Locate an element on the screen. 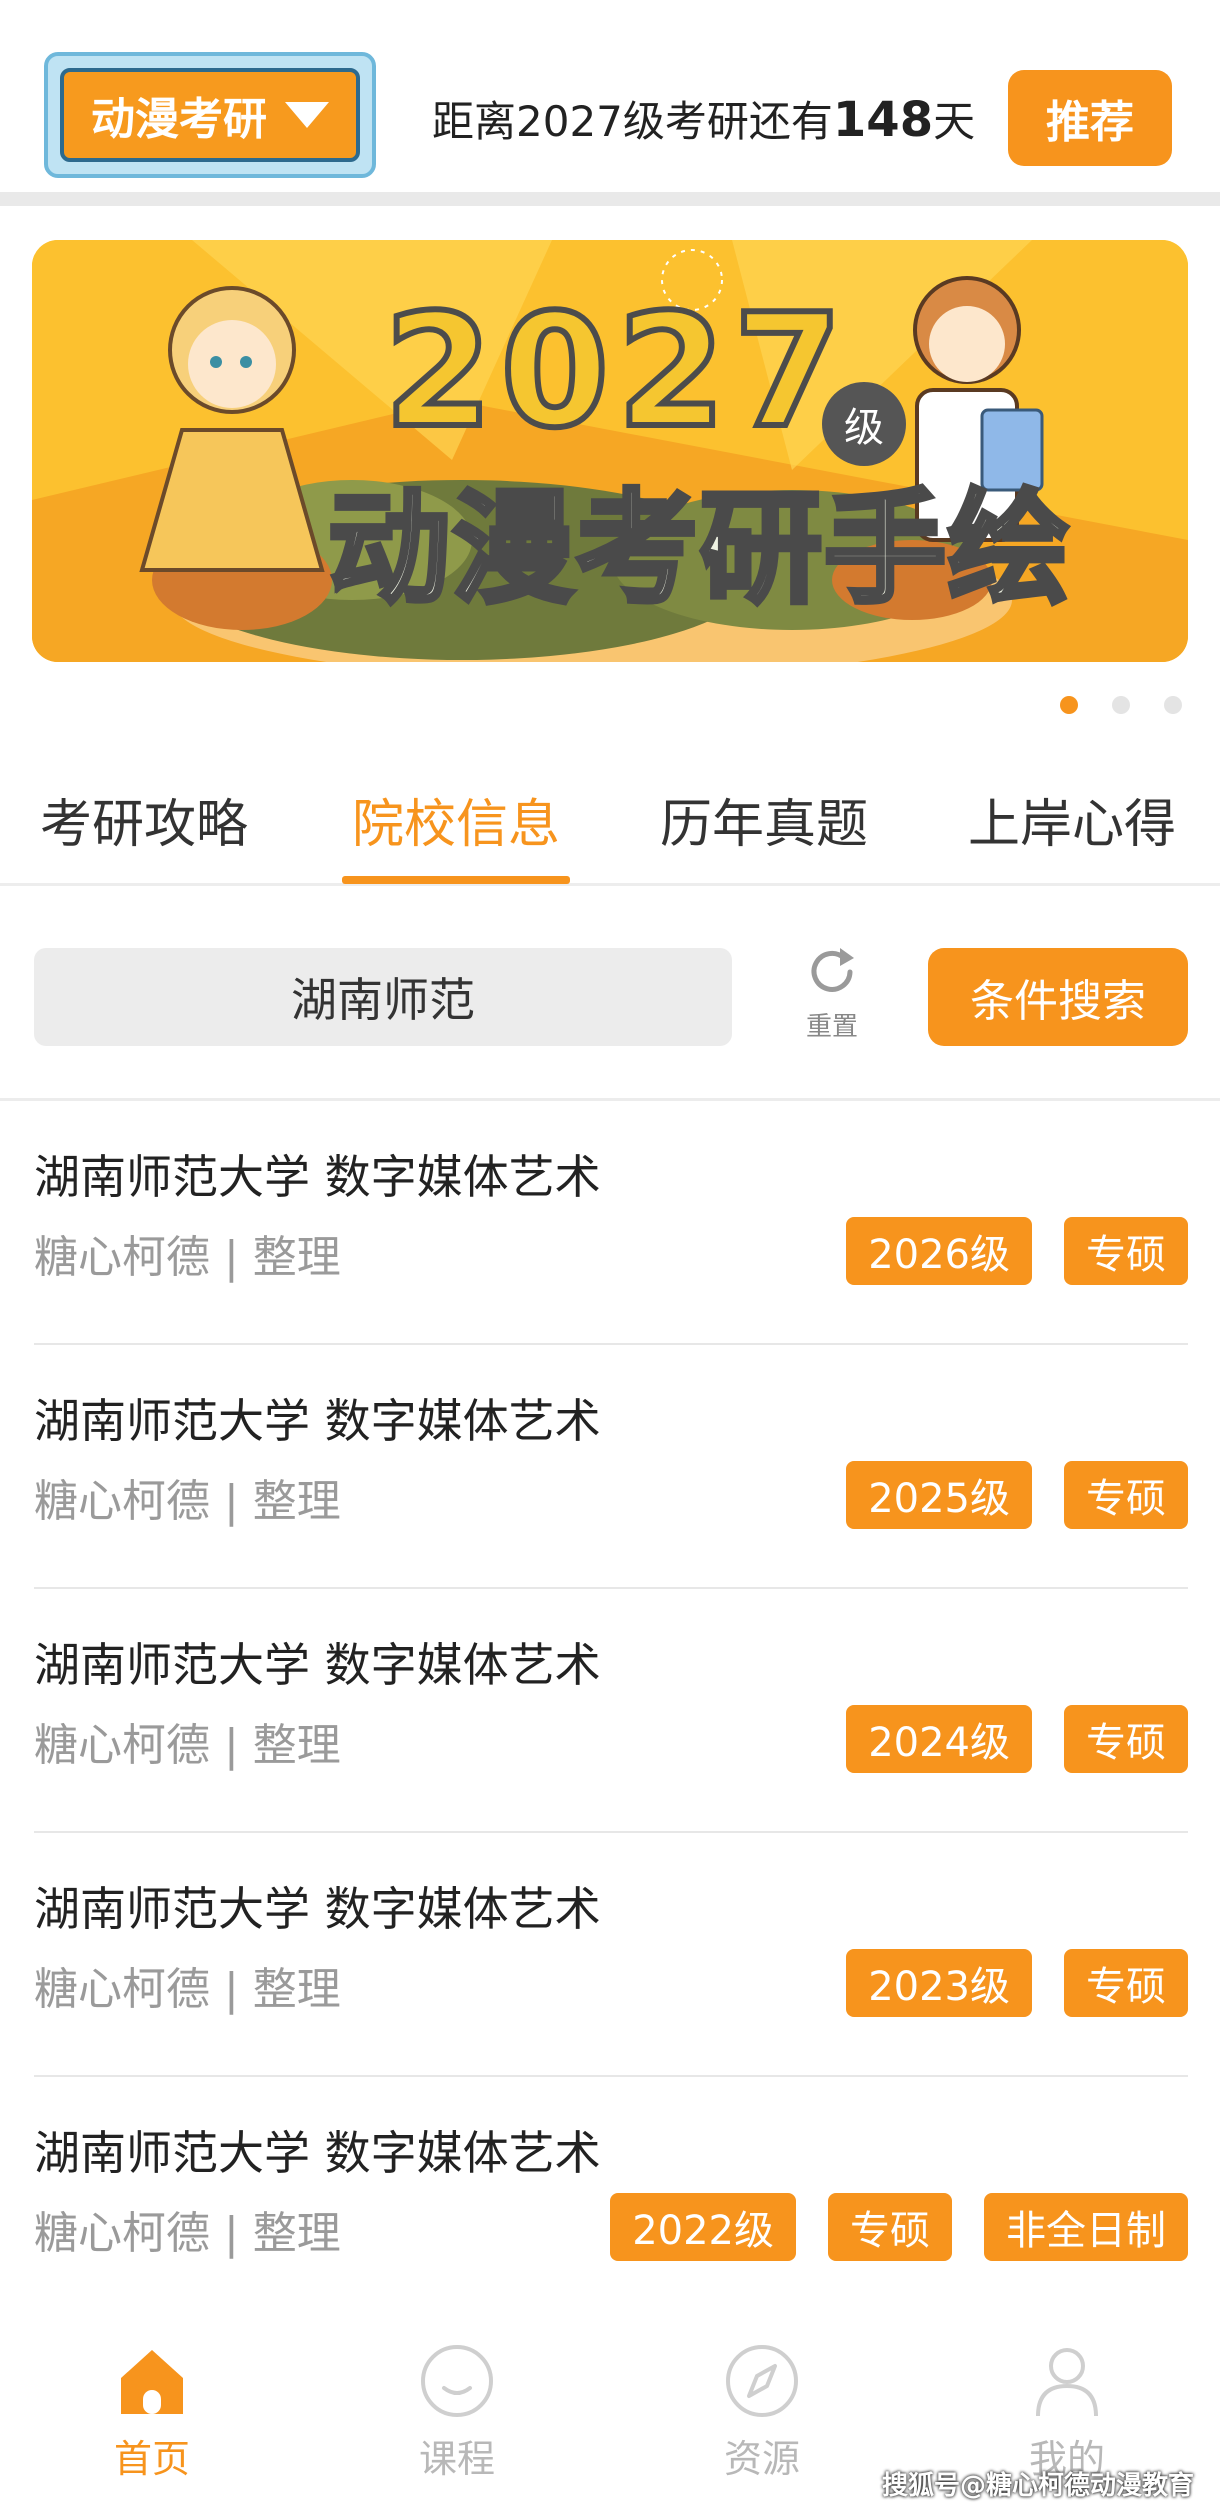 The height and width of the screenshot is (2508, 1220). nav-courses: 课程 is located at coordinates (457, 2412).